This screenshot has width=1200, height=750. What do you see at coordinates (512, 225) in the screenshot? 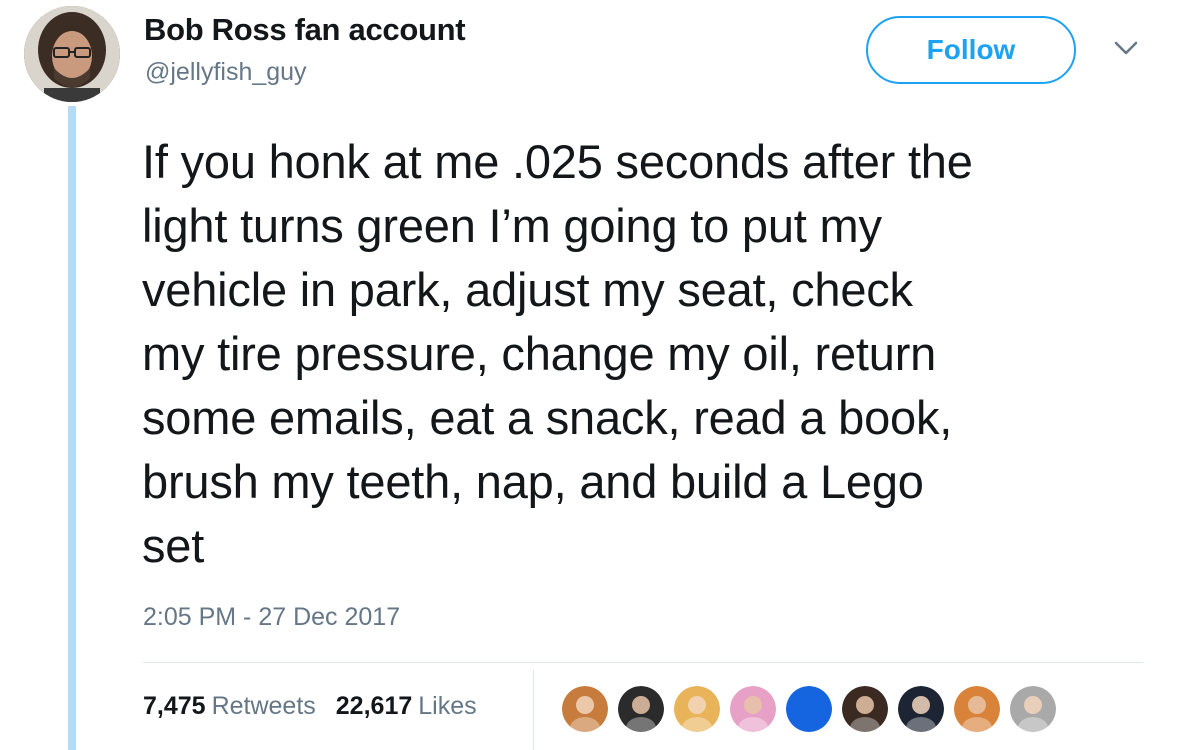
I see `tweet-text-line: light turns green I’m going to put my` at bounding box center [512, 225].